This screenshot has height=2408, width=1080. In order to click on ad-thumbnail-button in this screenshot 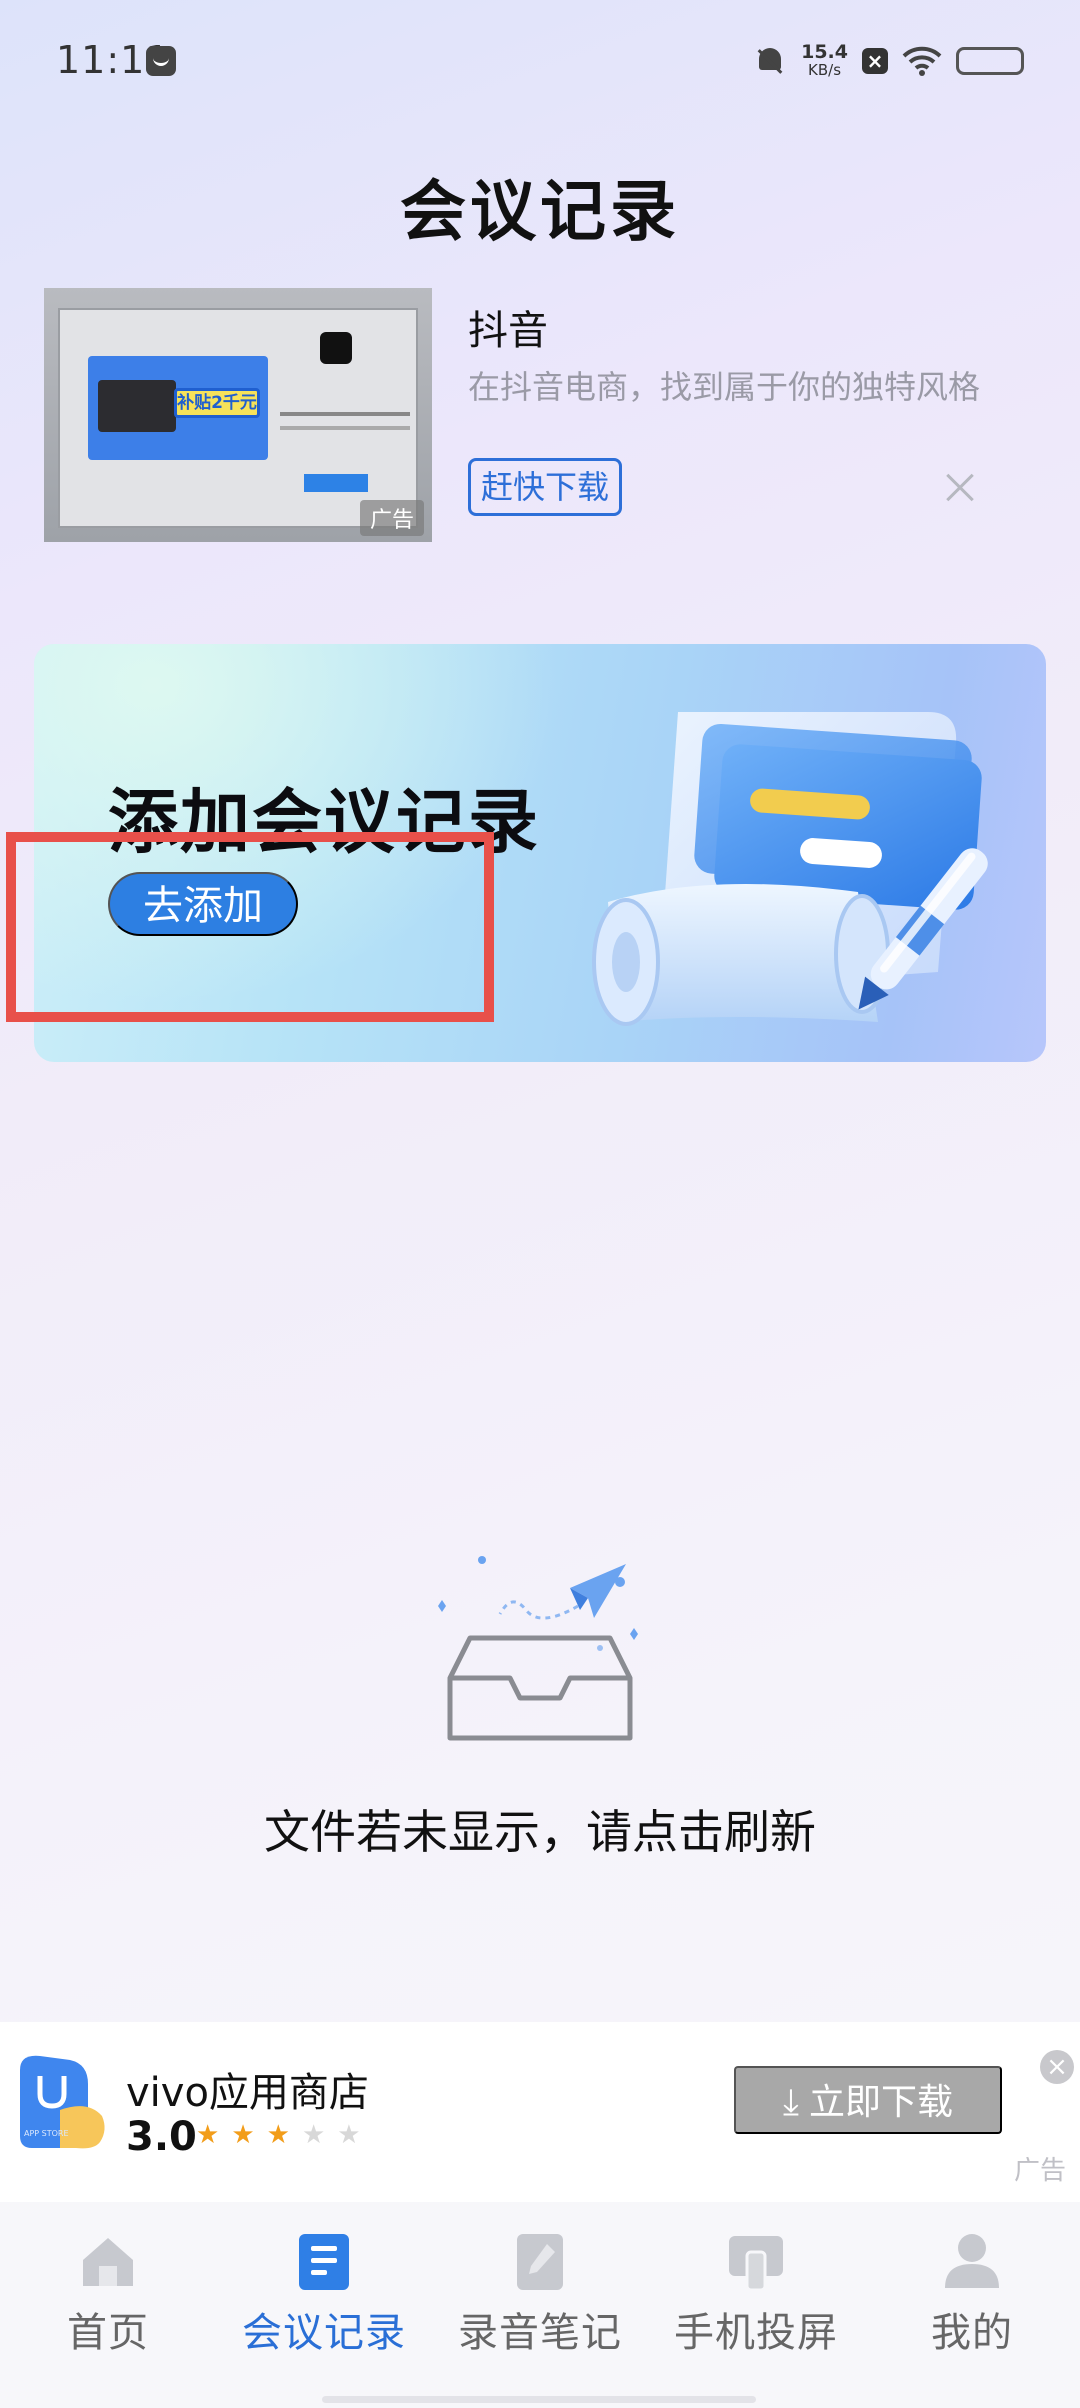, I will do `click(336, 483)`.